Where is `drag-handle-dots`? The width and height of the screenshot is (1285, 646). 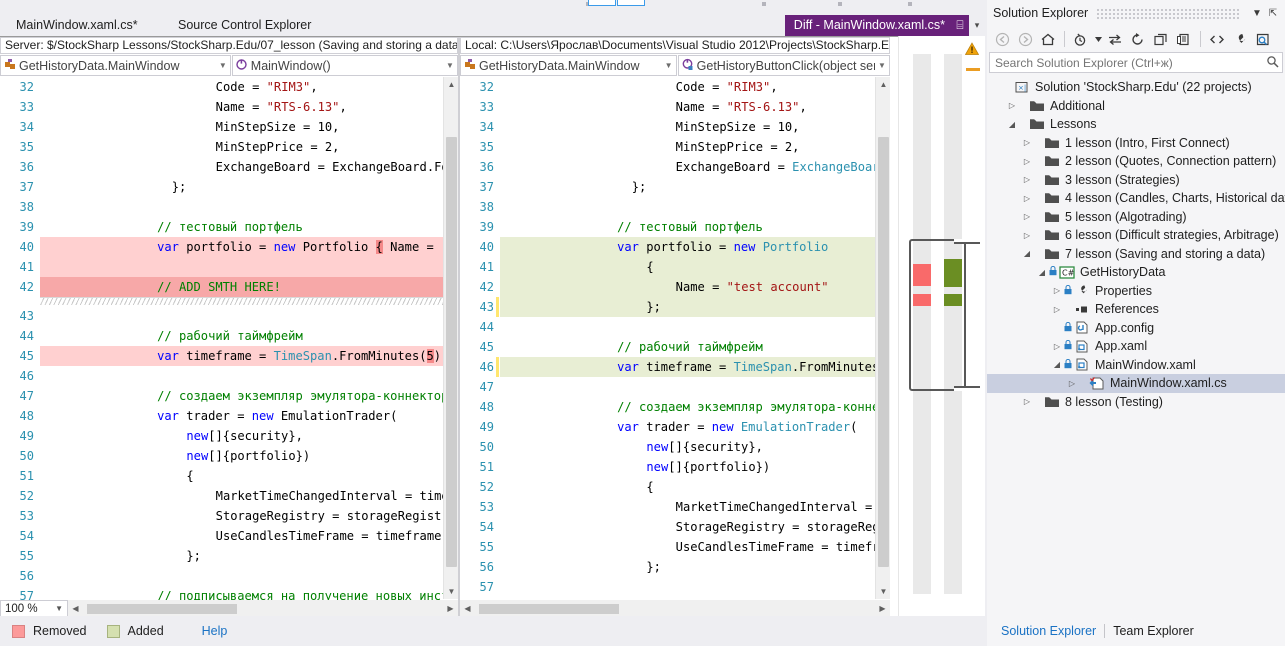 drag-handle-dots is located at coordinates (1168, 13).